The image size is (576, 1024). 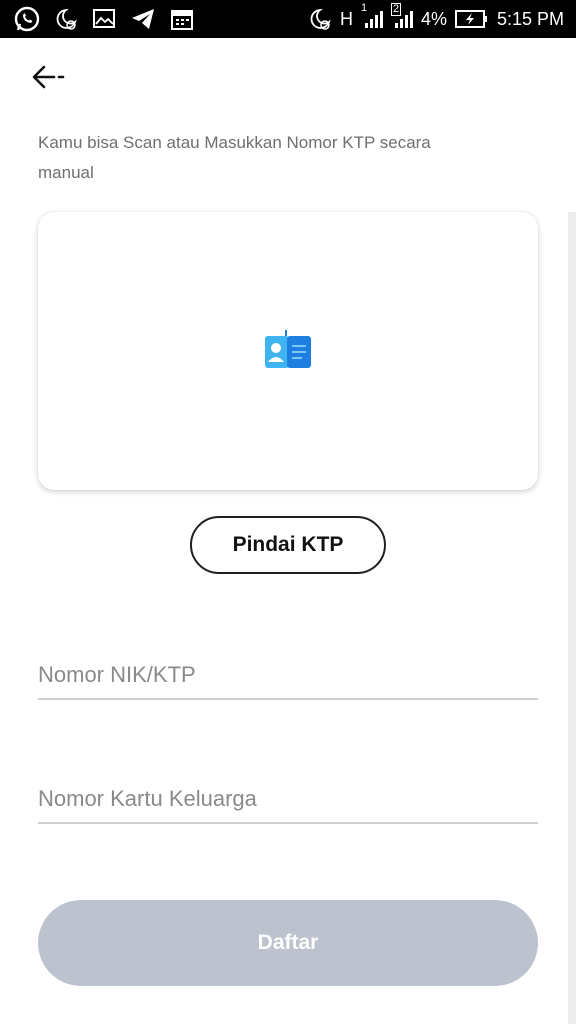 What do you see at coordinates (288, 943) in the screenshot?
I see `register-button: Daftar` at bounding box center [288, 943].